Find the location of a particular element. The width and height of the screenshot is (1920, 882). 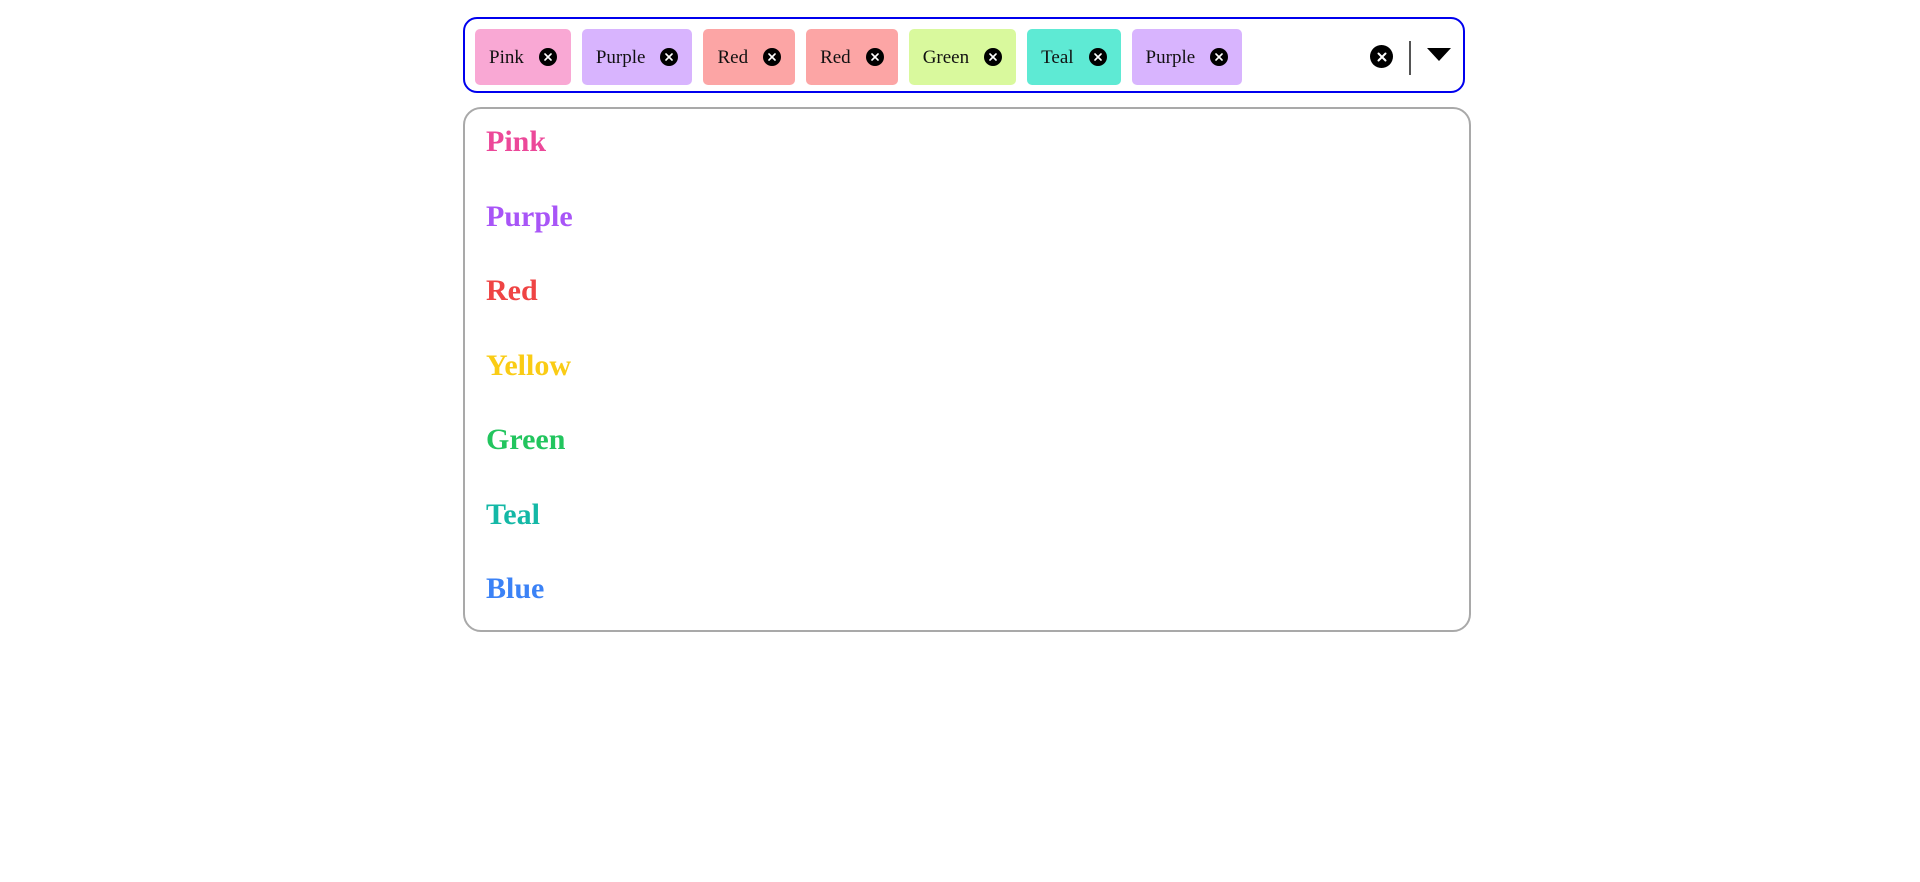

selected-chip-pink: Pink is located at coordinates (523, 57).